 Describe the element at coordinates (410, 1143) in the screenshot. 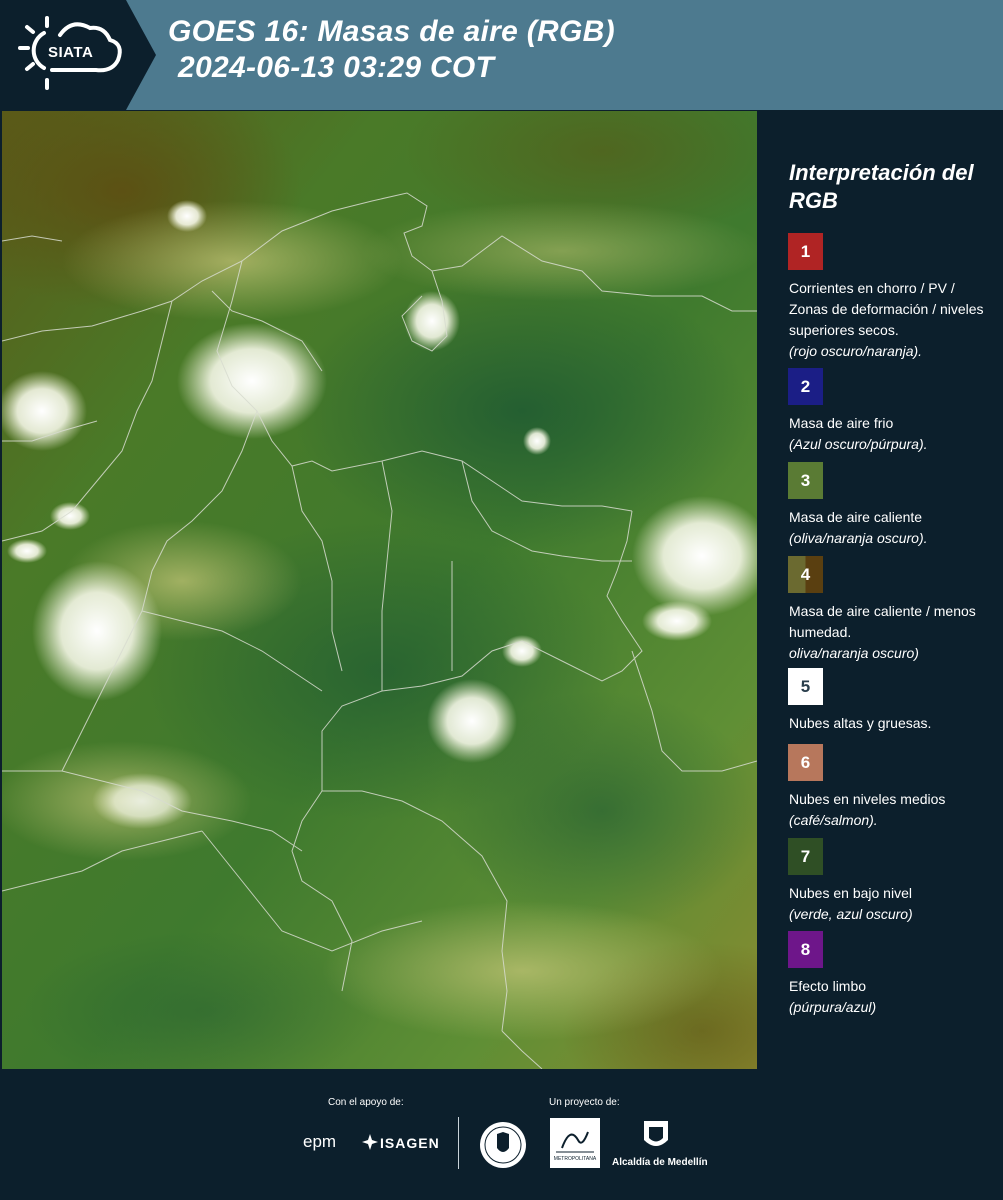

I see `isagen-logo: ISAGEN` at that location.